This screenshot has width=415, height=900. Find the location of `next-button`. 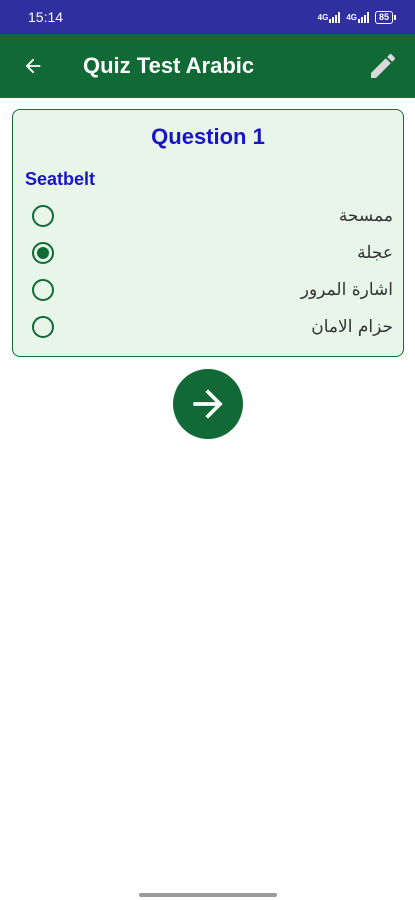

next-button is located at coordinates (208, 404).